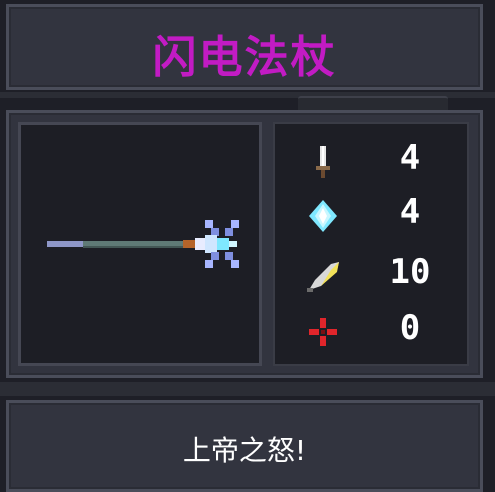 This screenshot has width=495, height=492. What do you see at coordinates (410, 328) in the screenshot?
I see `stat-spread-value: 0` at bounding box center [410, 328].